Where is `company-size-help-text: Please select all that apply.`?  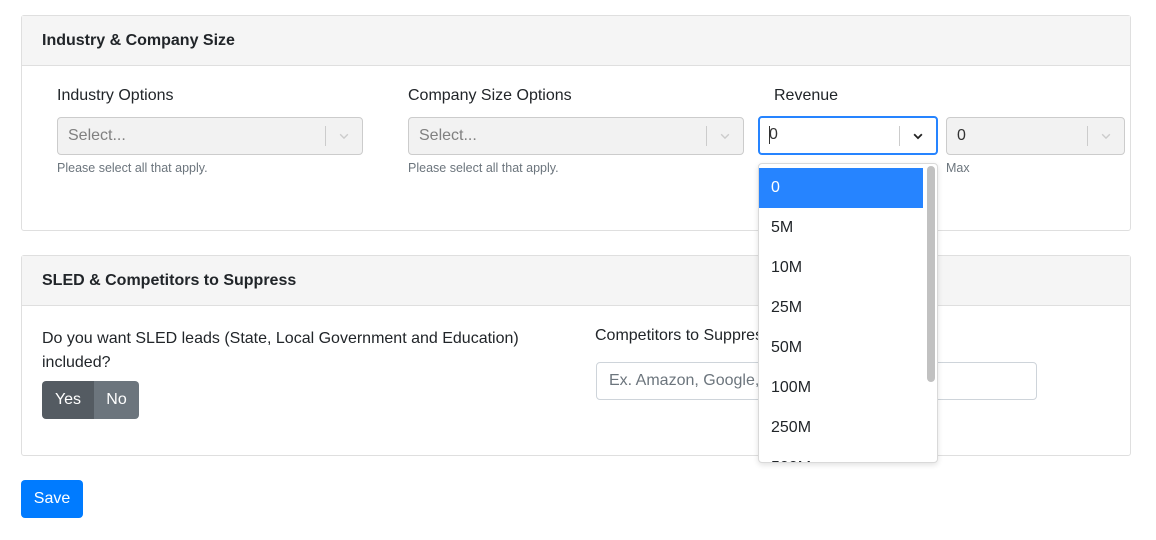 company-size-help-text: Please select all that apply. is located at coordinates (483, 168).